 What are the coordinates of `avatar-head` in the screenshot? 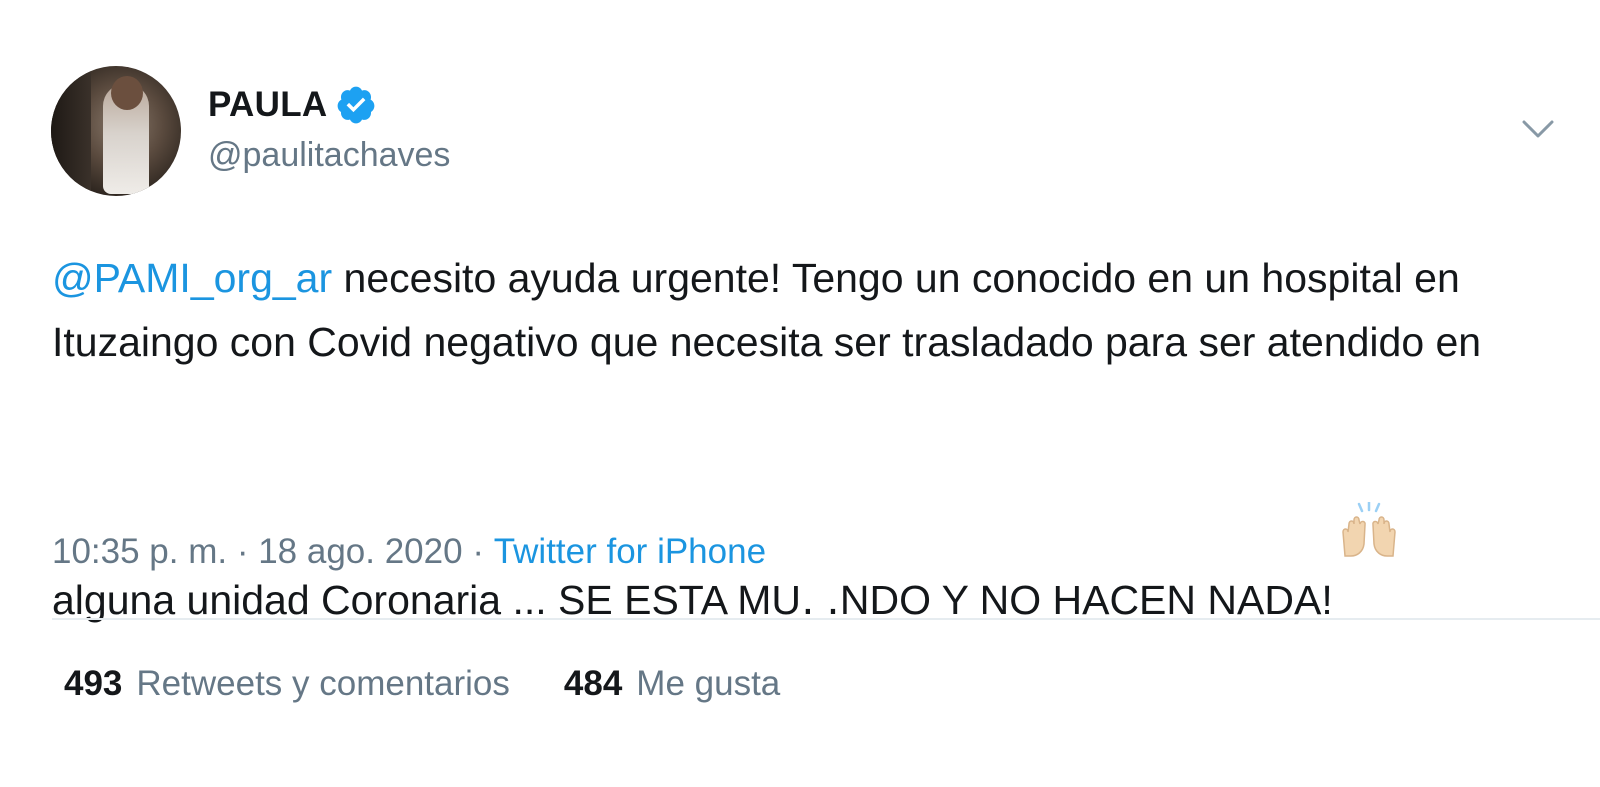 It's located at (127, 93).